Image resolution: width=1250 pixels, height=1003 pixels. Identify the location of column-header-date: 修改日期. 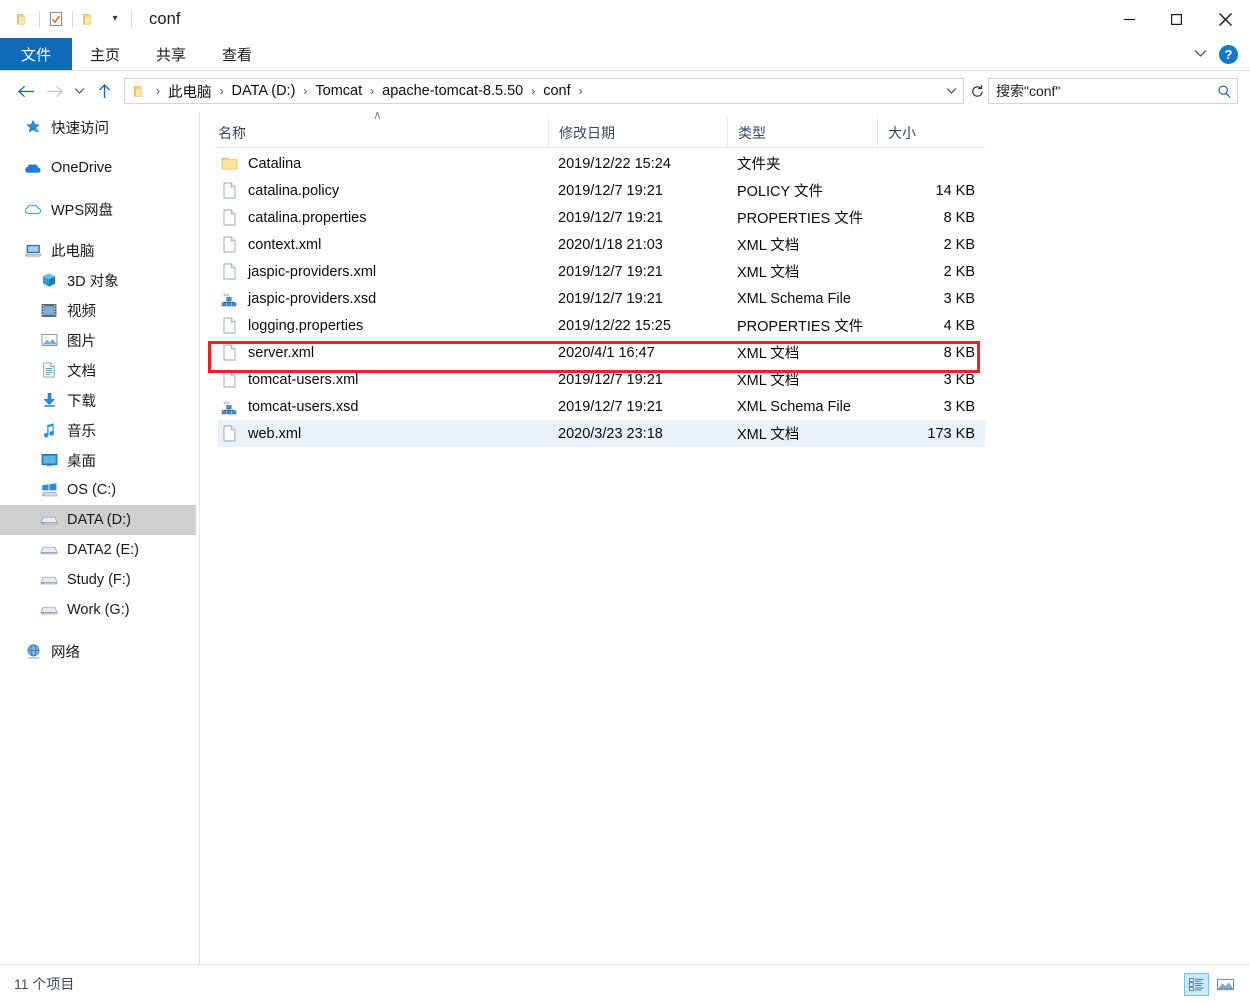
(637, 132).